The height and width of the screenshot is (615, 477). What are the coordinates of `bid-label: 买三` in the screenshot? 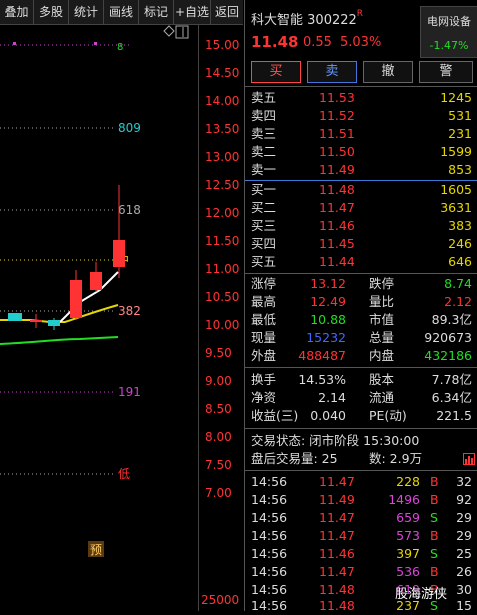 It's located at (264, 225).